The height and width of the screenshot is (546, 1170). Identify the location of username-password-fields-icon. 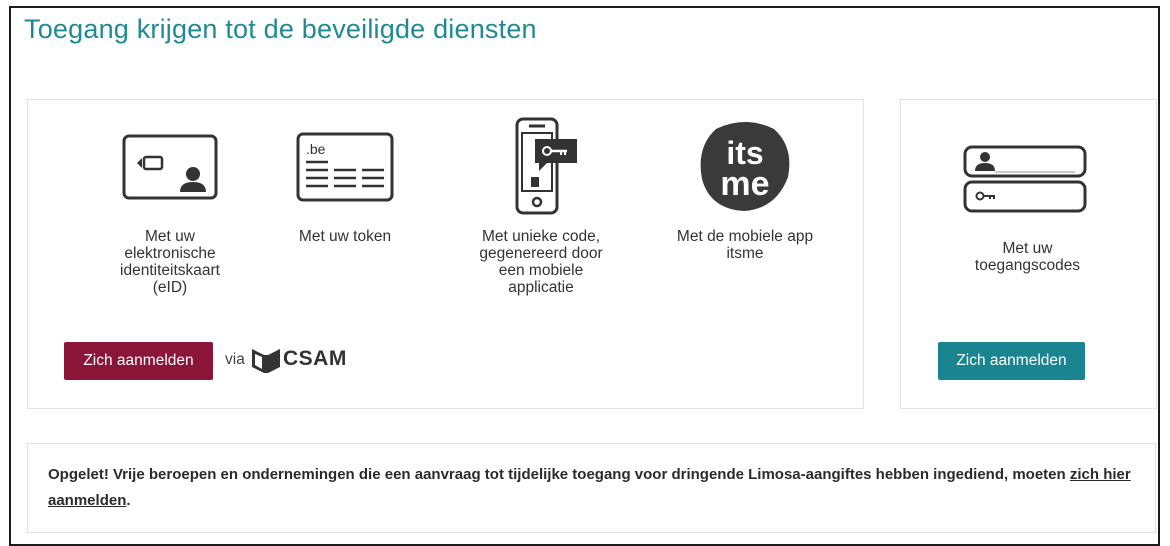
(1025, 179).